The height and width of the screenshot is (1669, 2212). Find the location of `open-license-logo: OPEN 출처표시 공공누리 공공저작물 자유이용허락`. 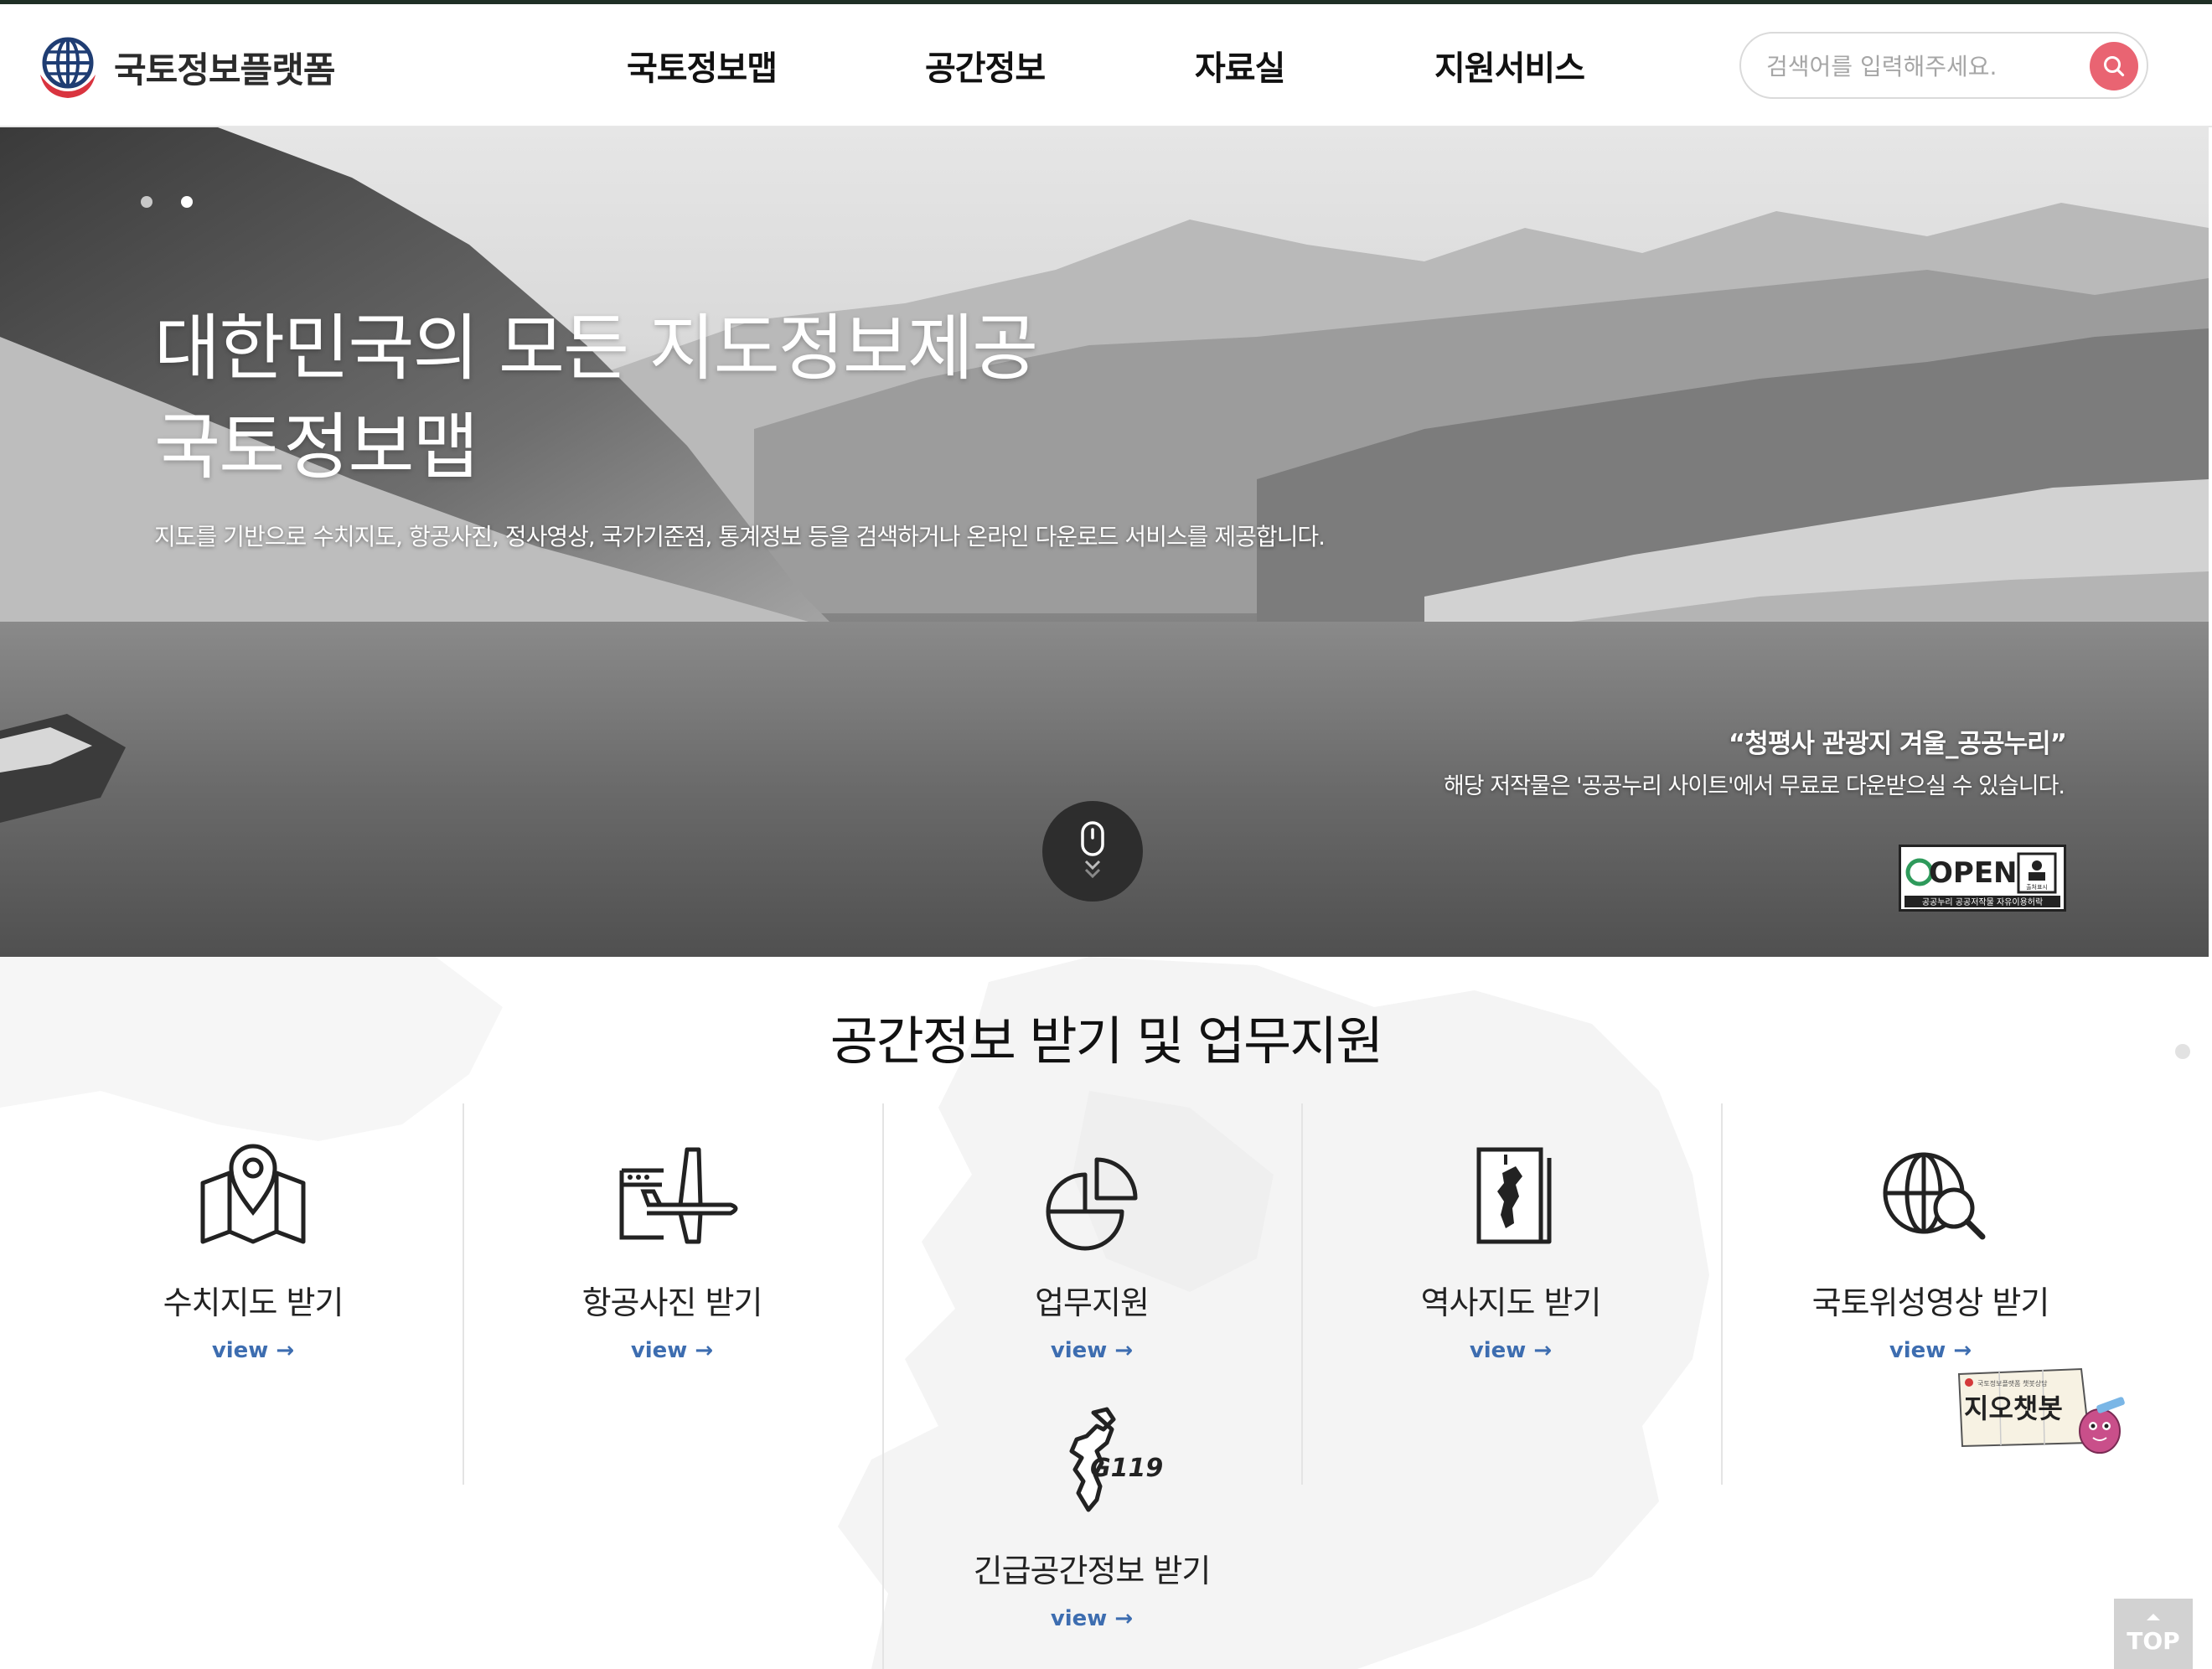

open-license-logo: OPEN 출처표시 공공누리 공공저작물 자유이용허락 is located at coordinates (1982, 879).